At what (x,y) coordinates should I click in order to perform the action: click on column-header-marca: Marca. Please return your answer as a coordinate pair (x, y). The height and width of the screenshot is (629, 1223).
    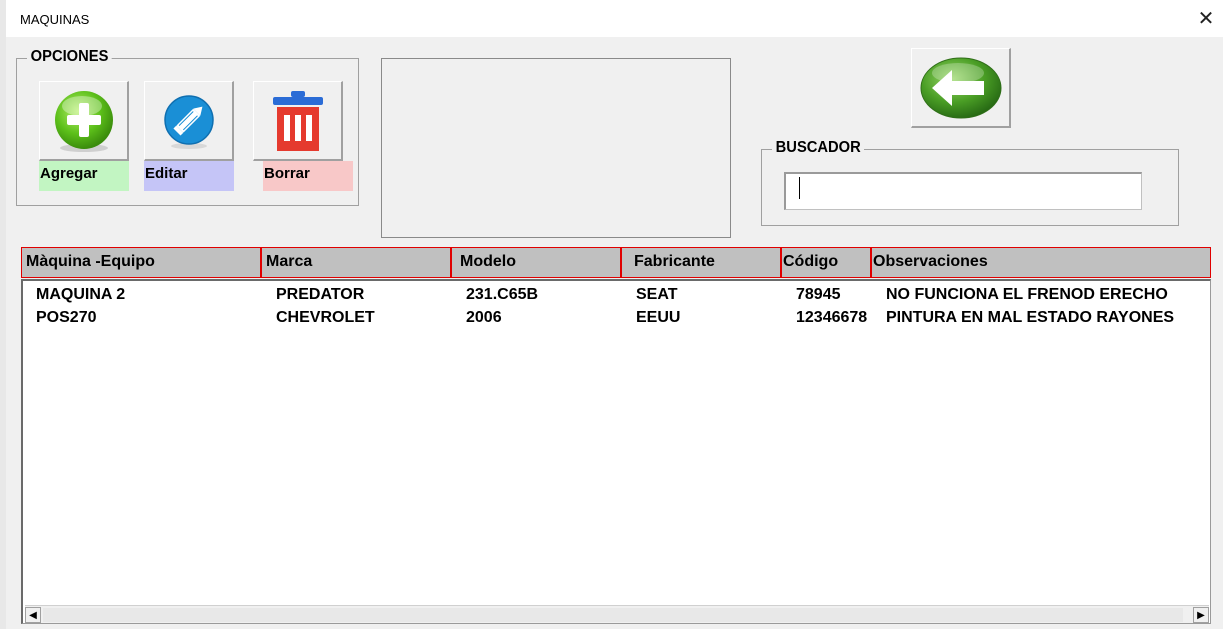
    Looking at the image, I should click on (356, 262).